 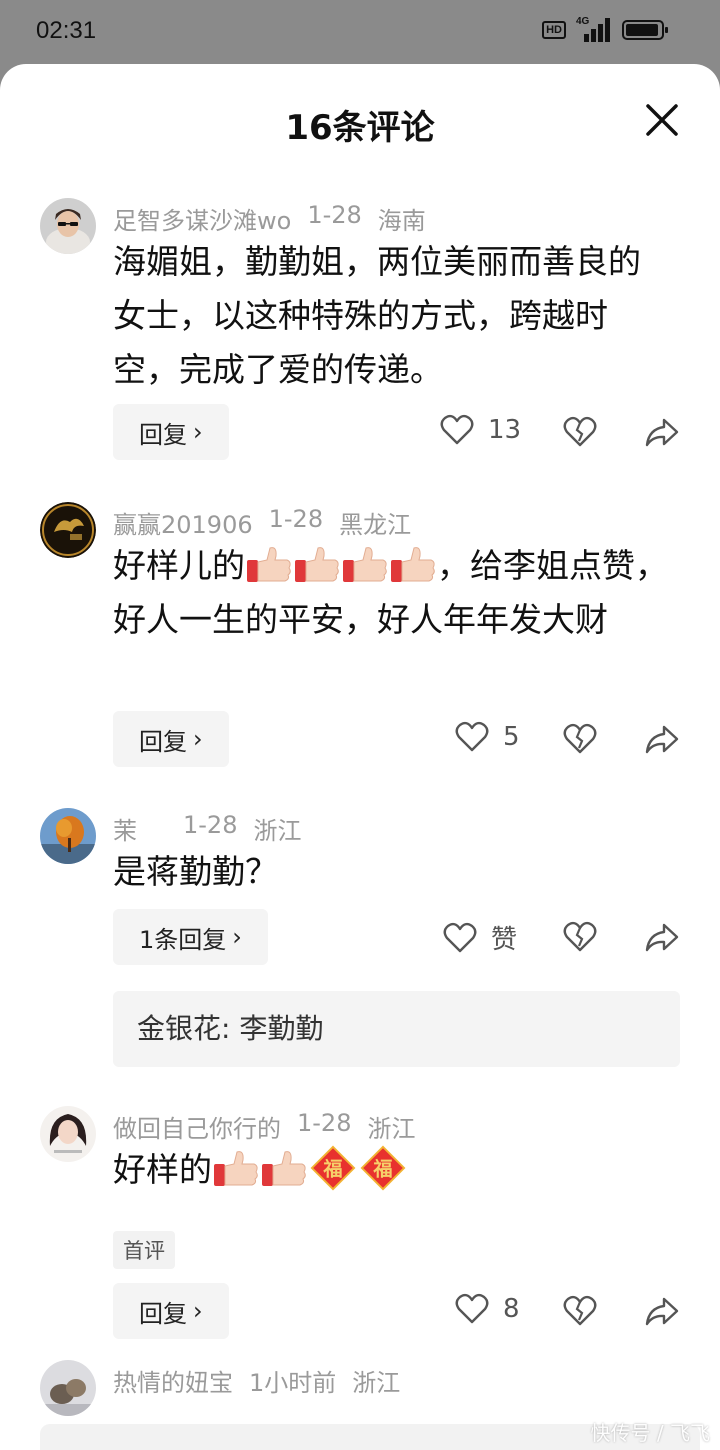 I want to click on status-time: 02:31, so click(x=66, y=30).